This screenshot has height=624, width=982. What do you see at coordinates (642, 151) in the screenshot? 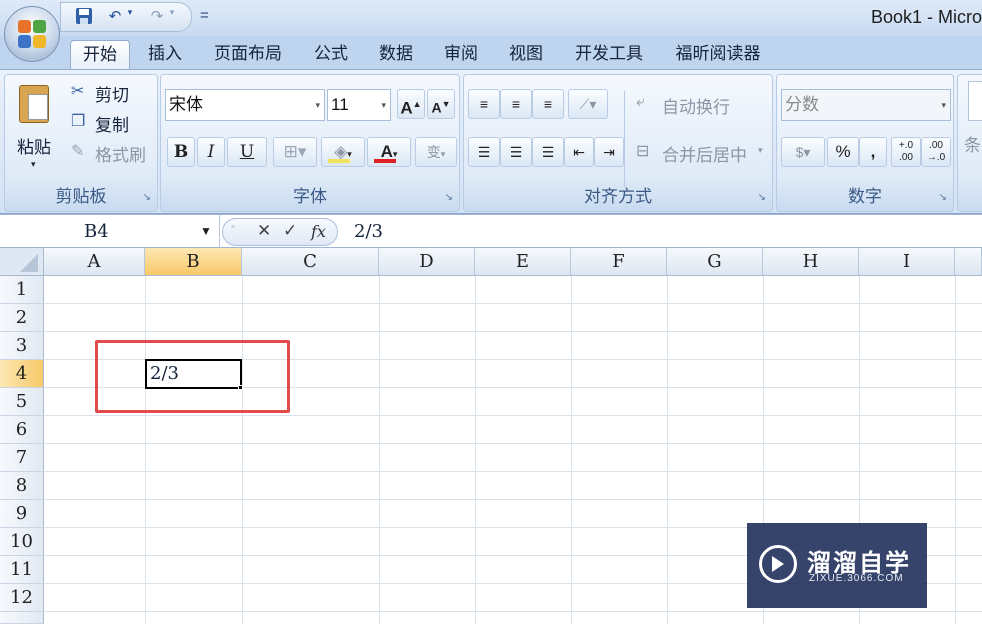
I see `merge-center-icon: ⊟` at bounding box center [642, 151].